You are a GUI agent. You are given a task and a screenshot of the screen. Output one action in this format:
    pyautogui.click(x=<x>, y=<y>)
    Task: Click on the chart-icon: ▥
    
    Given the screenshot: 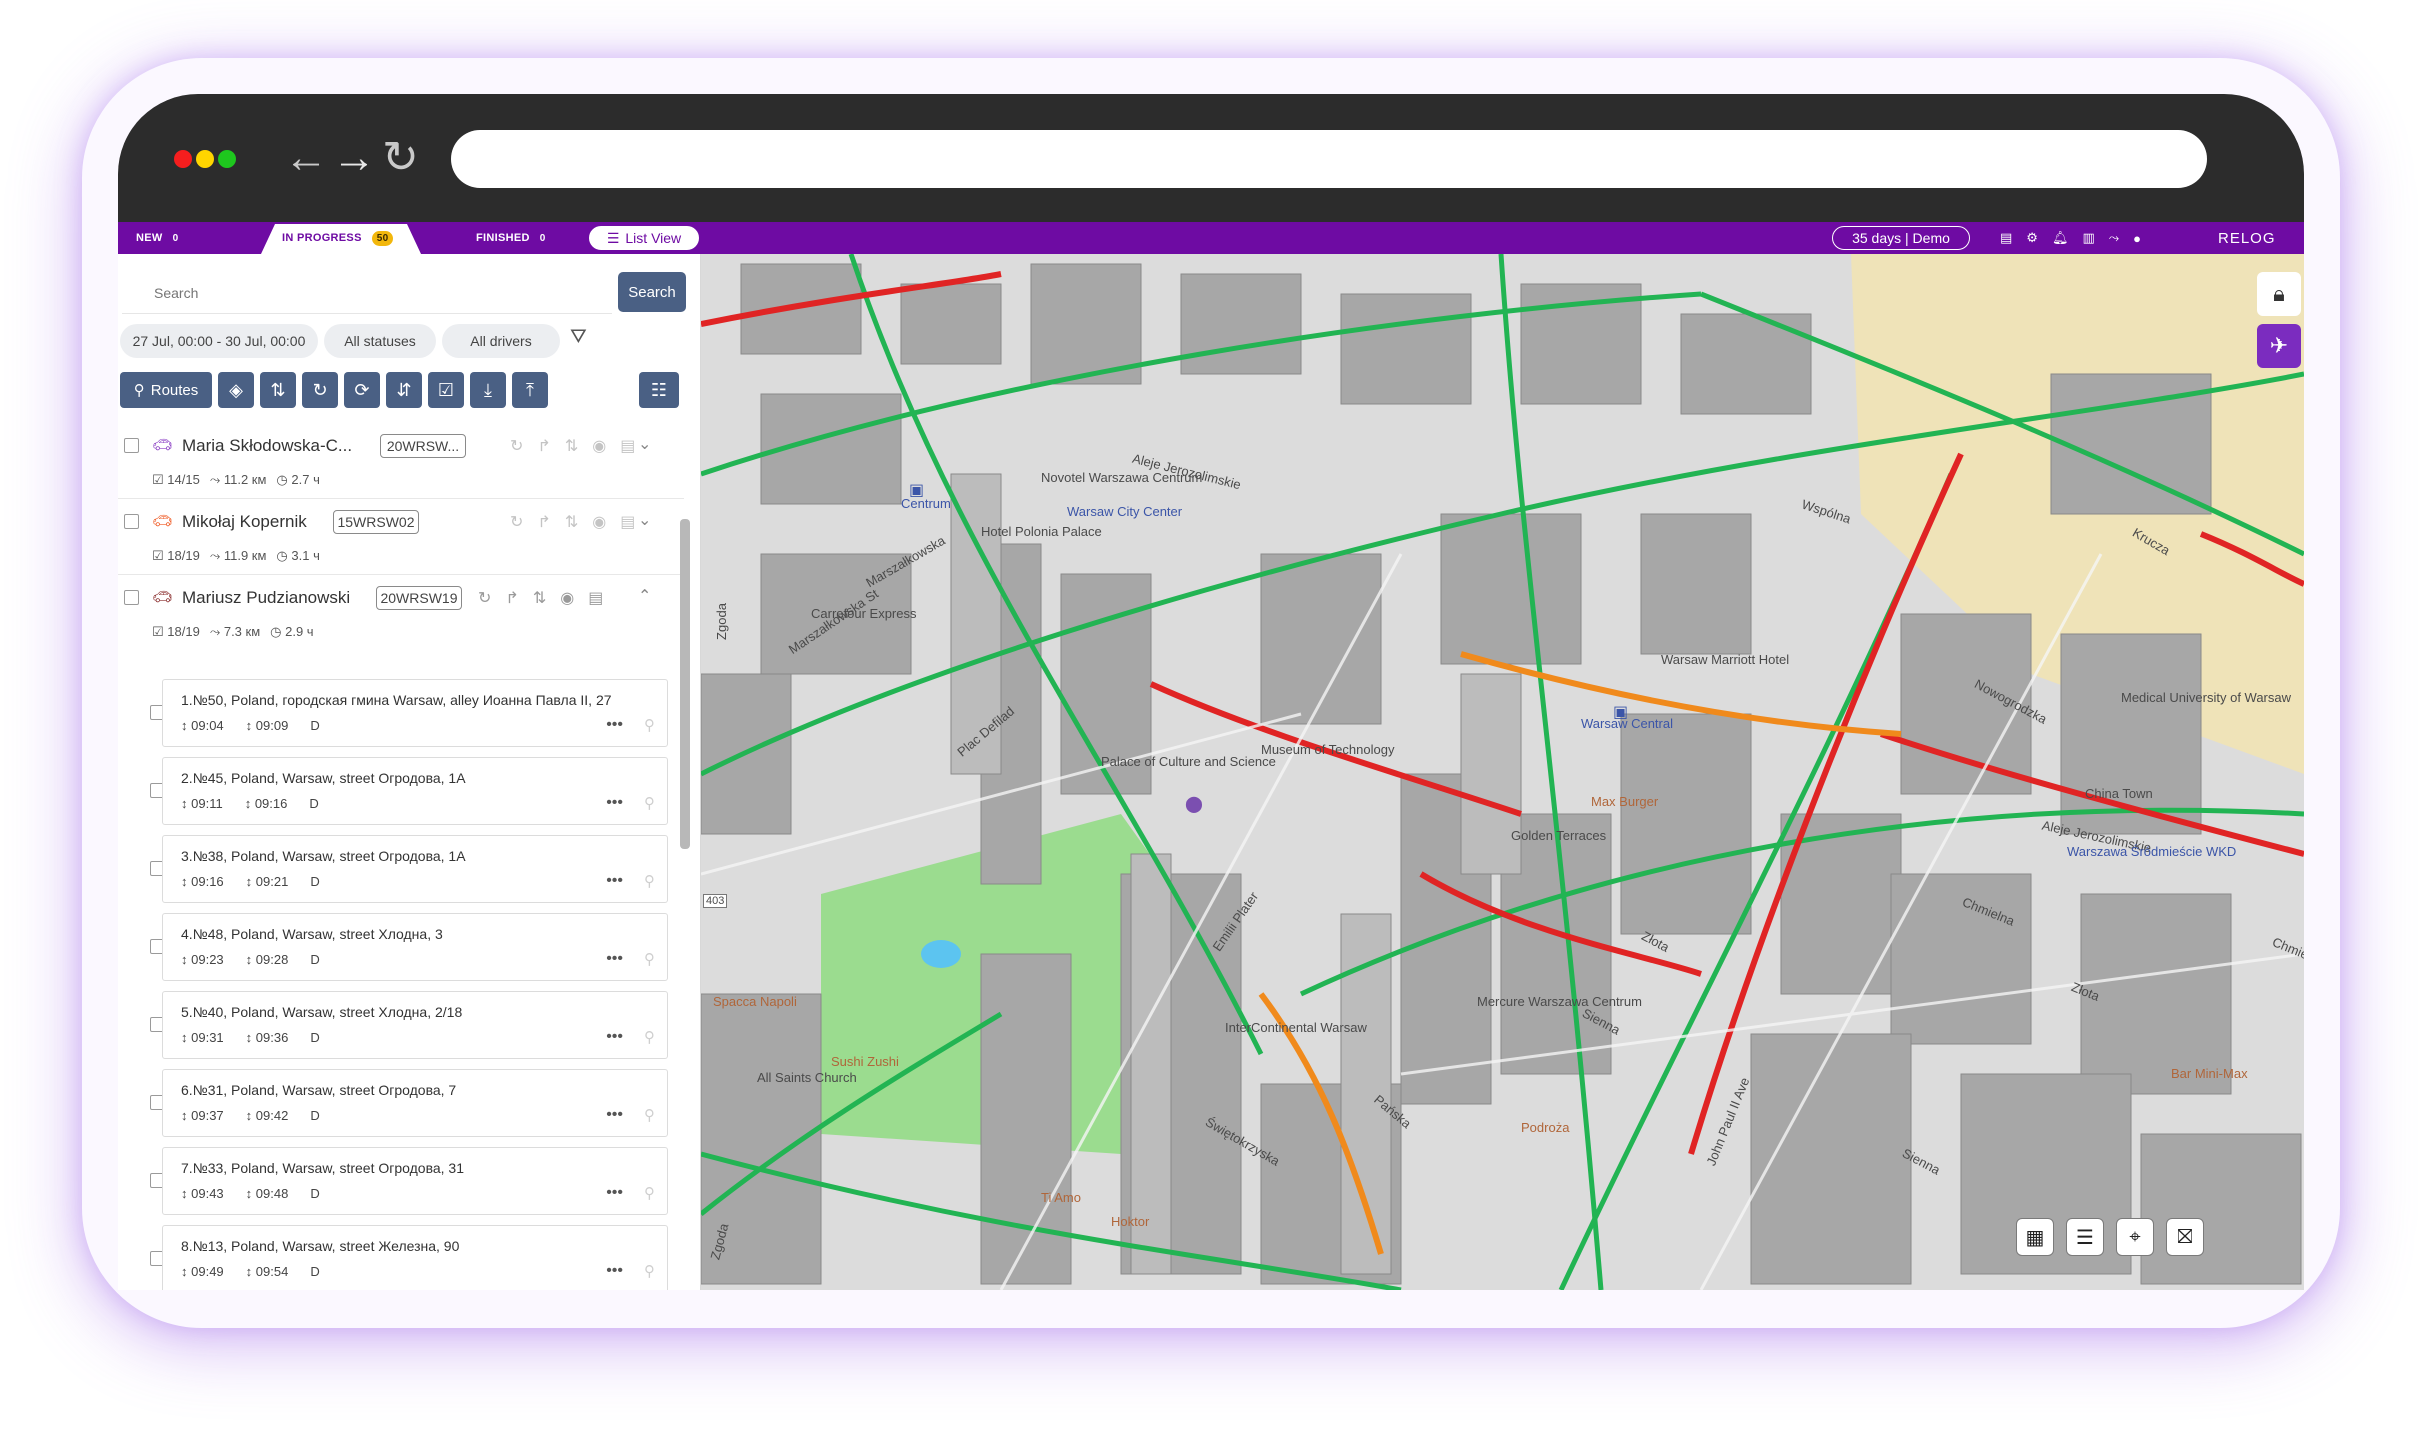 What is the action you would take?
    pyautogui.click(x=2088, y=238)
    